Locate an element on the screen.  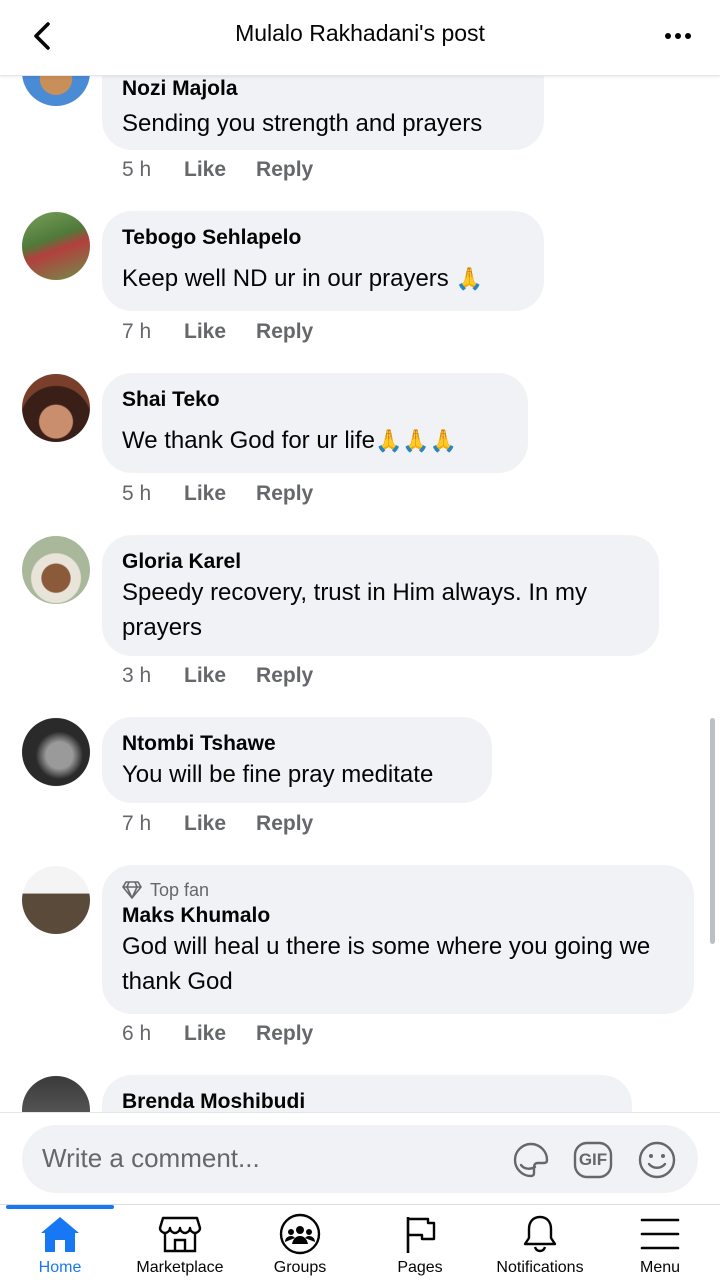
tab-menu: Menu is located at coordinates (660, 1242).